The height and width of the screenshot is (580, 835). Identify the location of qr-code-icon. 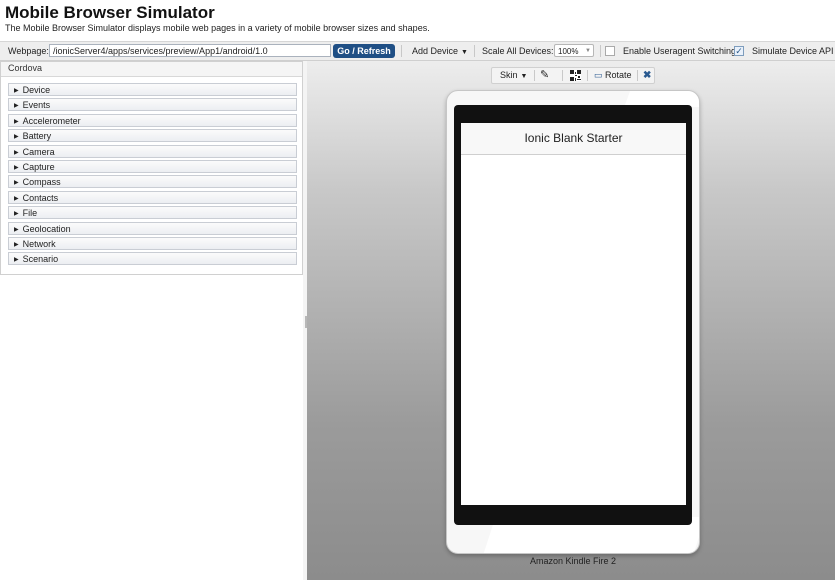
(575, 75).